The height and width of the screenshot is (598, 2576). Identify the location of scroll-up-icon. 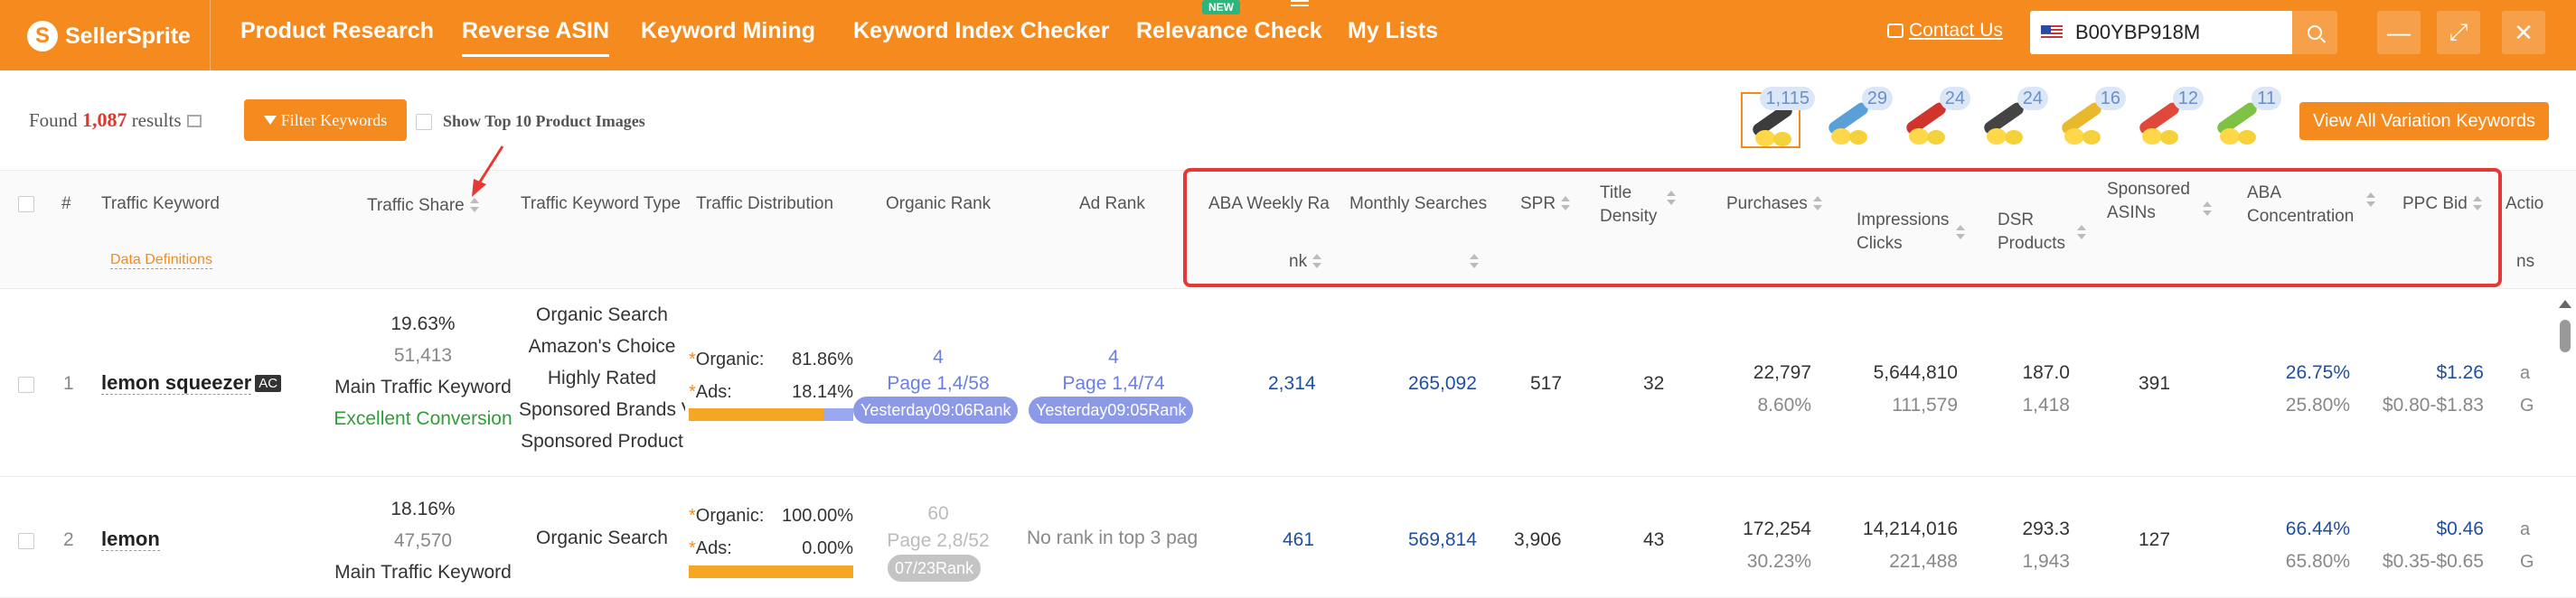
(2565, 304).